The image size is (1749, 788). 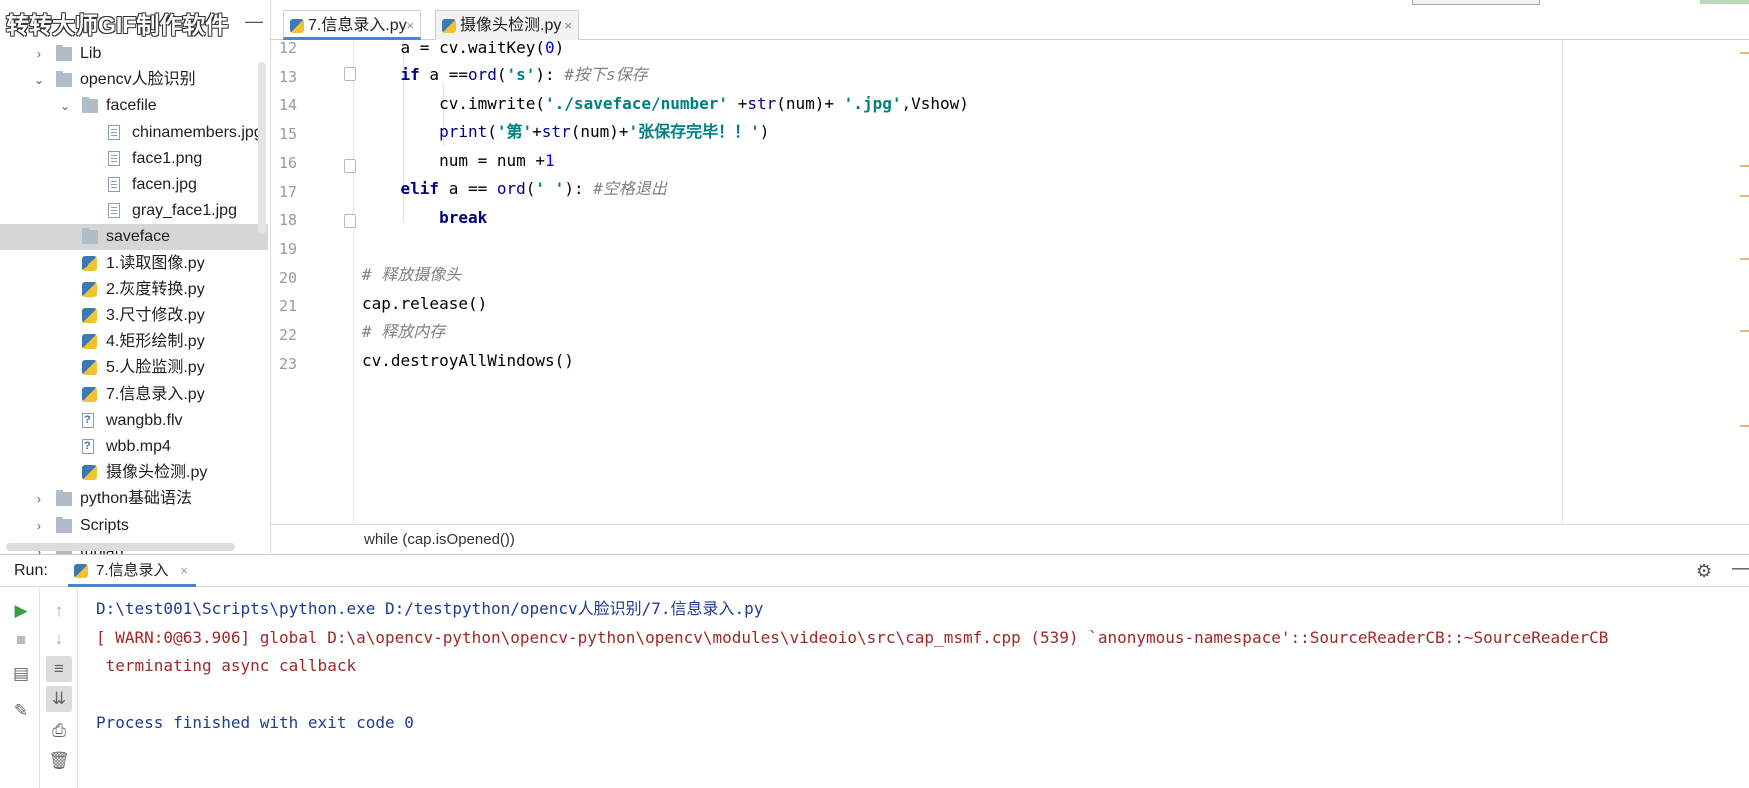 What do you see at coordinates (287, 363) in the screenshot?
I see `line-number: 23` at bounding box center [287, 363].